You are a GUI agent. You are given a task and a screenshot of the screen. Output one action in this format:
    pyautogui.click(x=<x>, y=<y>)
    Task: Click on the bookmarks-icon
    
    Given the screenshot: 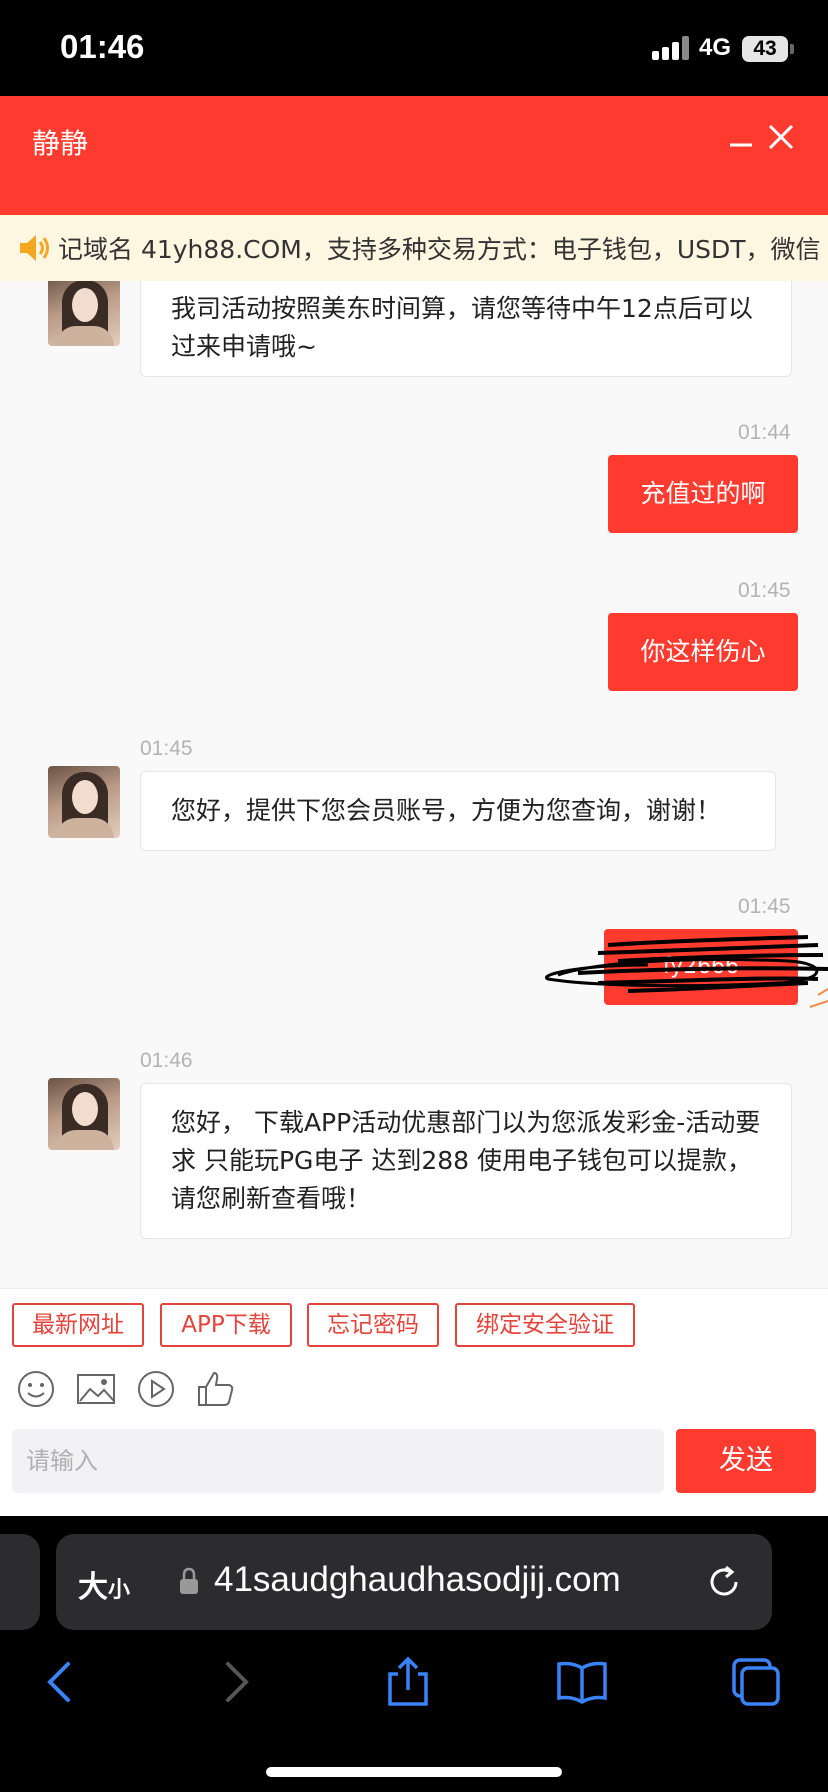 What is the action you would take?
    pyautogui.click(x=582, y=1682)
    